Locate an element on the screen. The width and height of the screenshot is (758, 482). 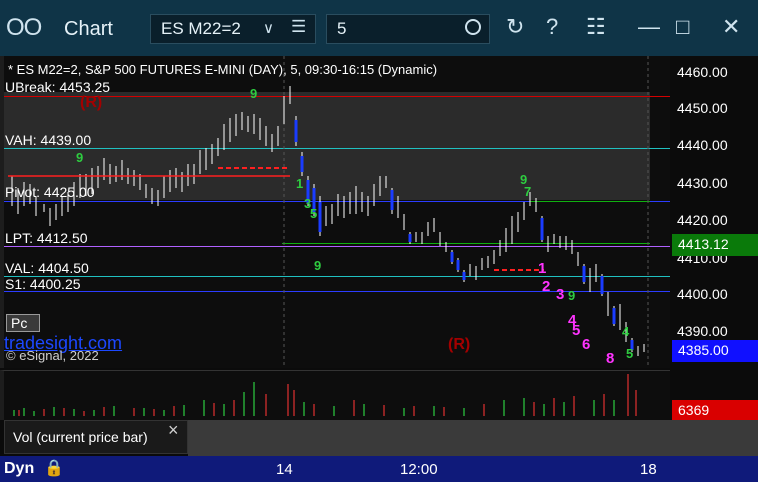
close-icon: ✕ is located at coordinates (731, 27).